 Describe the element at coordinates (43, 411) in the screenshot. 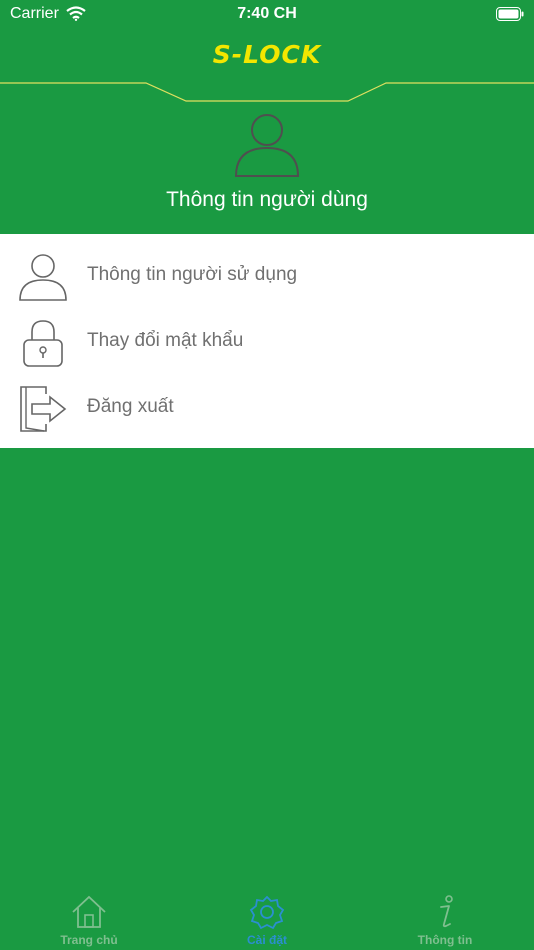

I see `logout-icon` at that location.